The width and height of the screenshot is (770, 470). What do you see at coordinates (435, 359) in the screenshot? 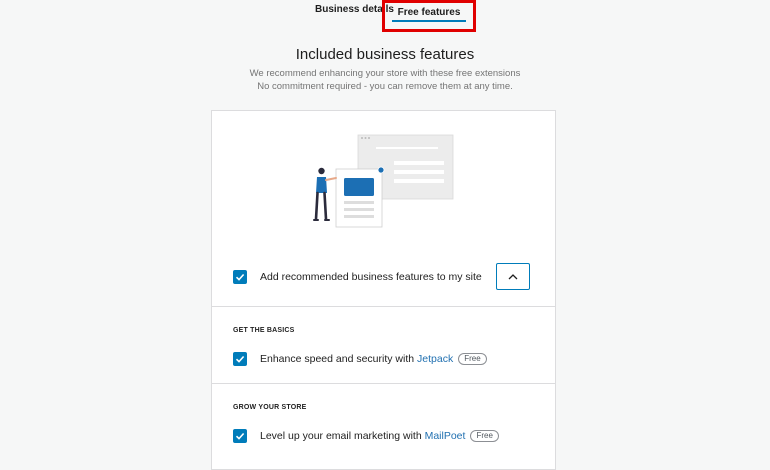
I see `jetpack-link: Jetpack` at bounding box center [435, 359].